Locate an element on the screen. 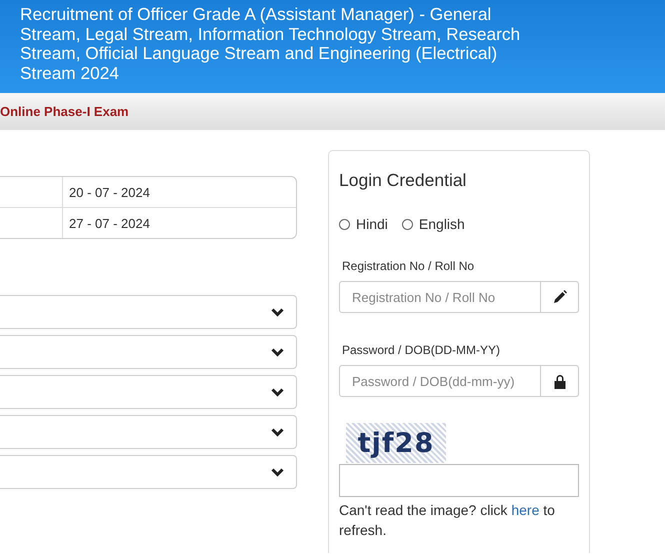 The width and height of the screenshot is (665, 554). page-title: Recruitment of Officer Grade A (Assistant Manager) - General Stream, Legal Stream, Information Technology Stream, Research Stream, Official Language Stream and Engineering (Electrical) Stream 2024 is located at coordinates (271, 44).